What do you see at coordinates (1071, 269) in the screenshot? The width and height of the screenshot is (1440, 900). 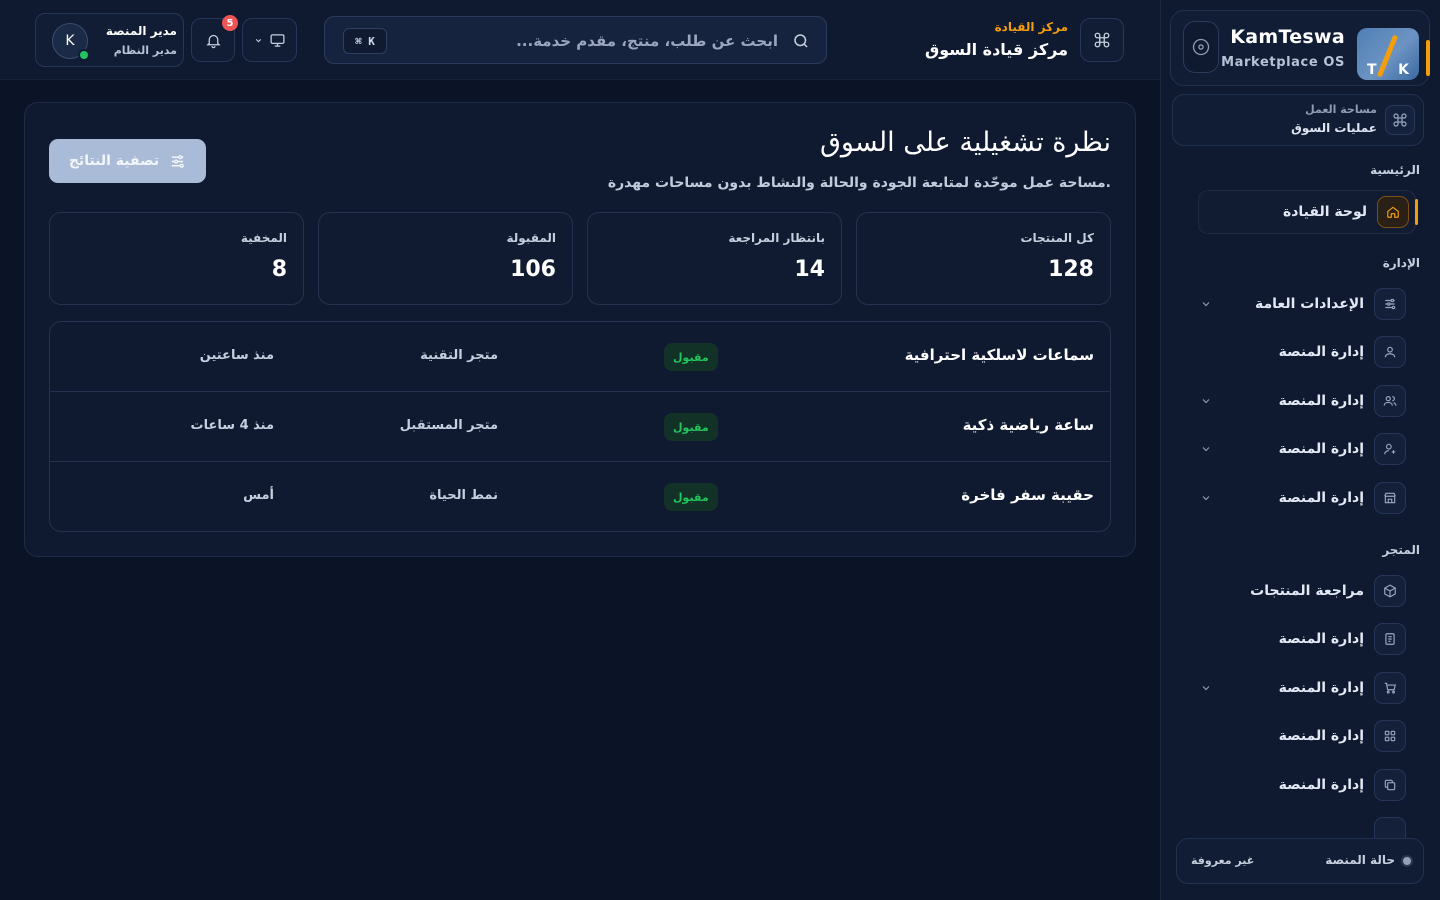 I see `stat-value: 128` at bounding box center [1071, 269].